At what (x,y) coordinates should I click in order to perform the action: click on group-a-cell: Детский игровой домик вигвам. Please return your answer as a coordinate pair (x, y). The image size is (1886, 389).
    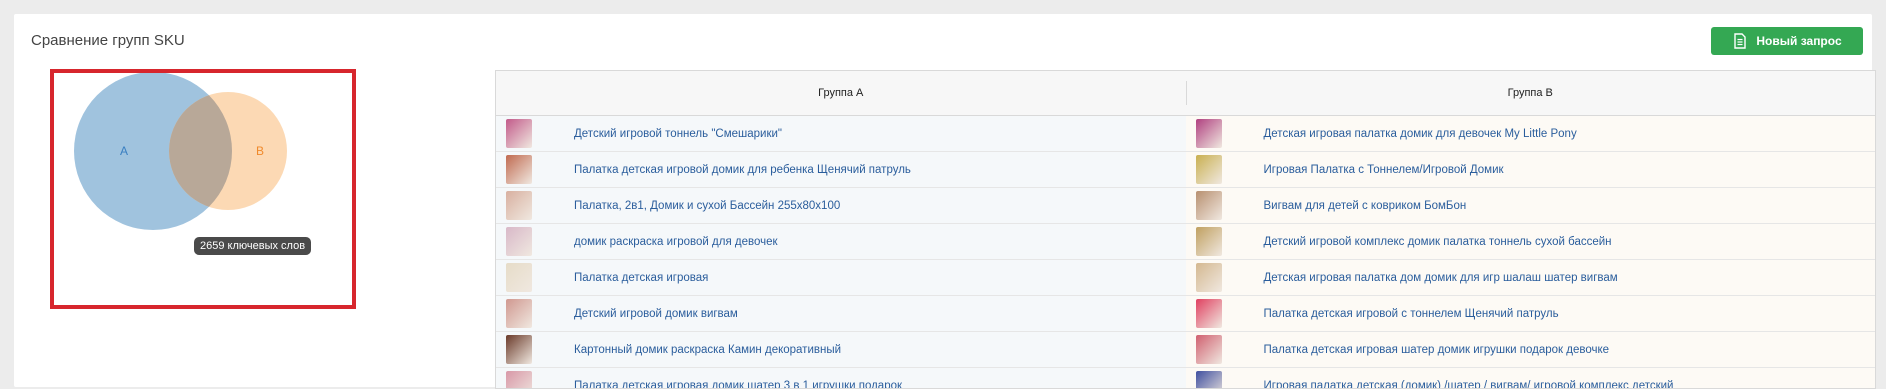
    Looking at the image, I should click on (841, 313).